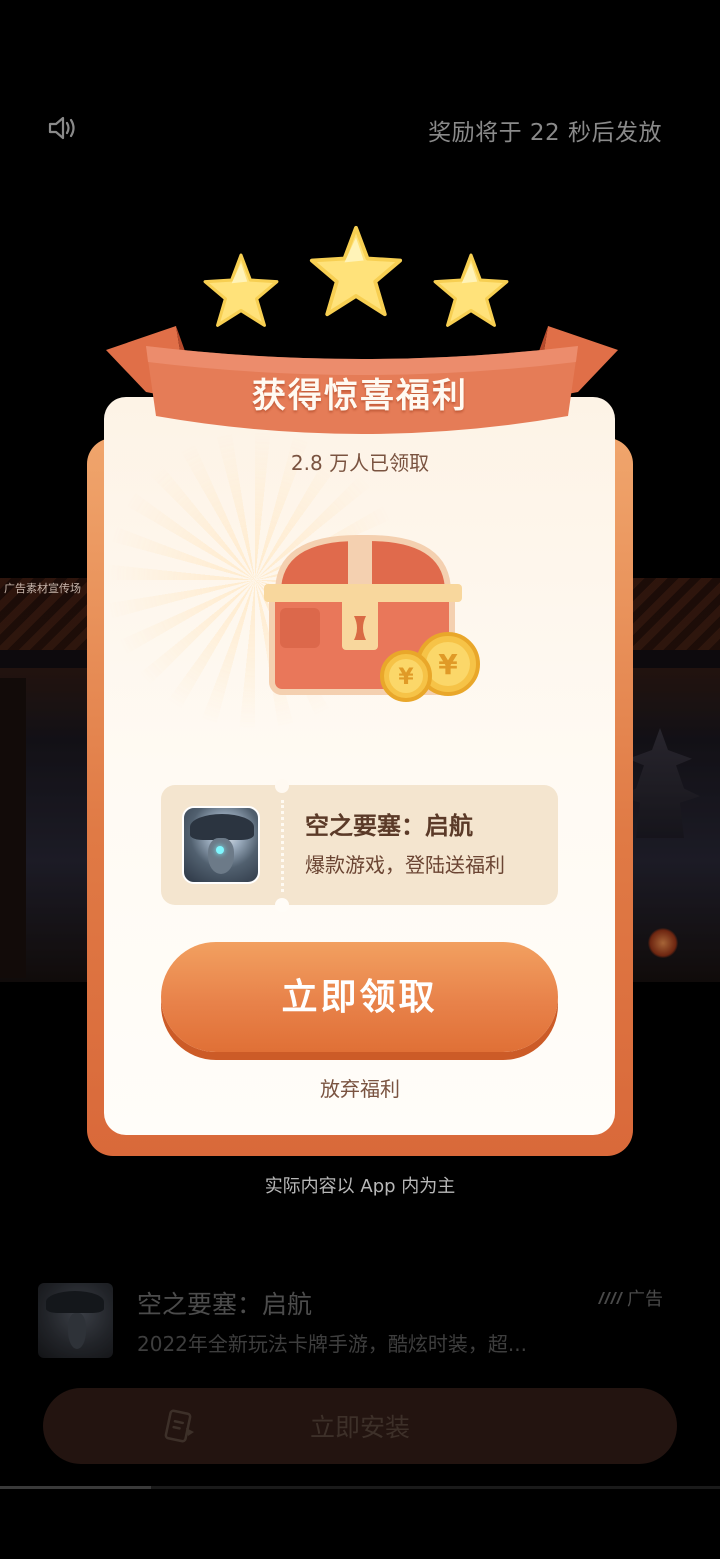 This screenshot has width=720, height=1559. I want to click on treasure-chest-icon: ¥ ¥, so click(369, 620).